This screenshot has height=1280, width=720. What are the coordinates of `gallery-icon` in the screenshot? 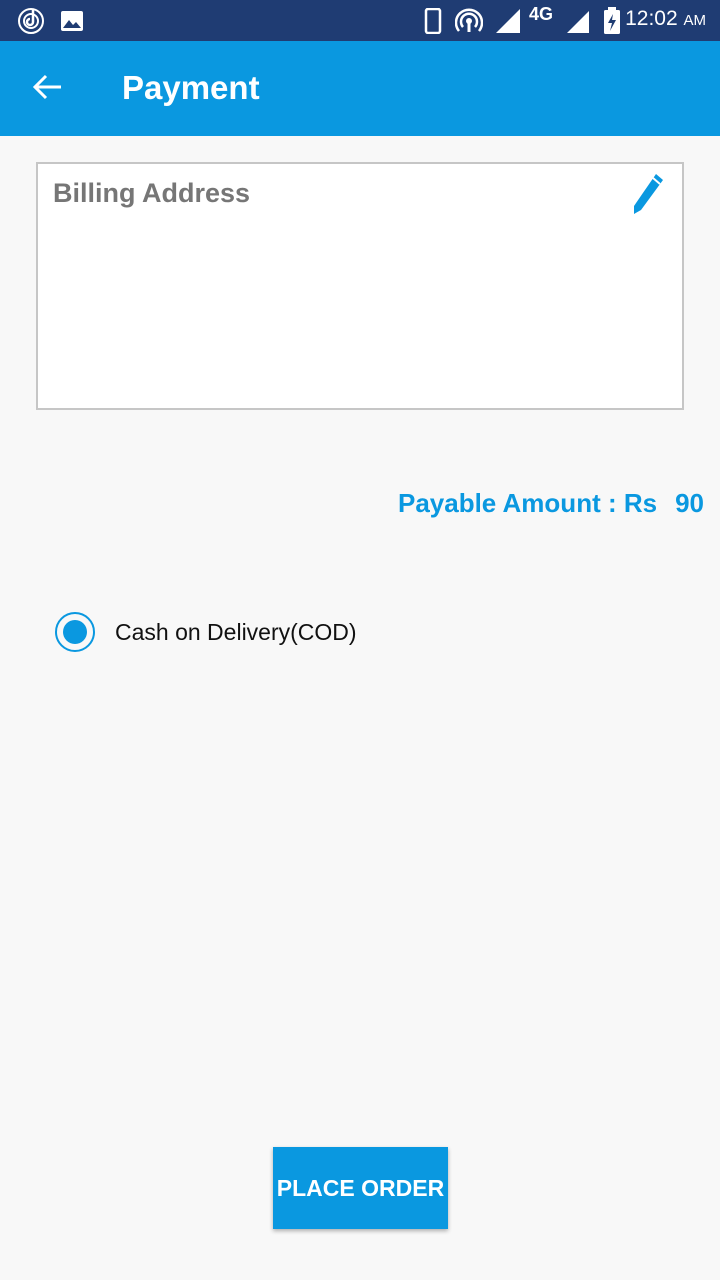 It's located at (72, 21).